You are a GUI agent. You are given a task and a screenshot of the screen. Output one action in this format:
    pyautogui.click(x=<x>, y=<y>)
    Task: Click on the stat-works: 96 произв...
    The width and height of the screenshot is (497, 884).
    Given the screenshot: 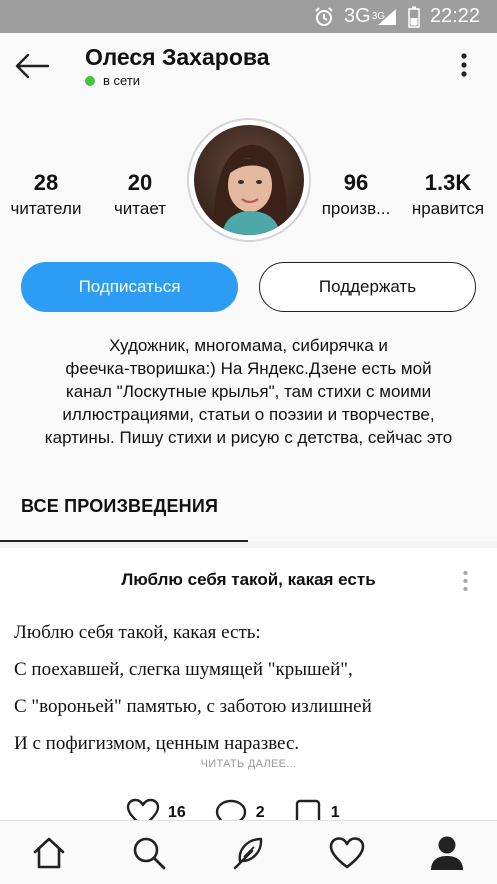 What is the action you would take?
    pyautogui.click(x=356, y=194)
    